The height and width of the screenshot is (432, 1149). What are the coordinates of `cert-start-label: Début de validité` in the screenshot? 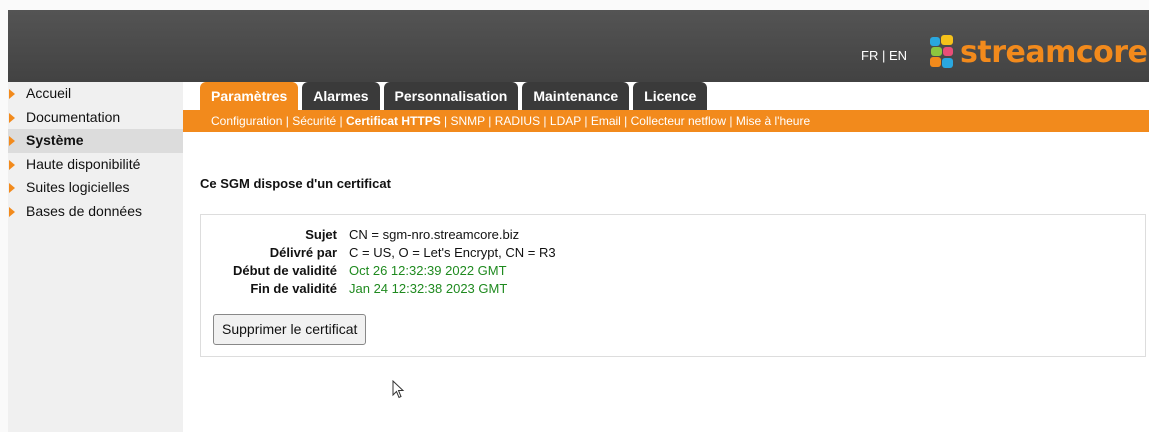 It's located at (284, 270).